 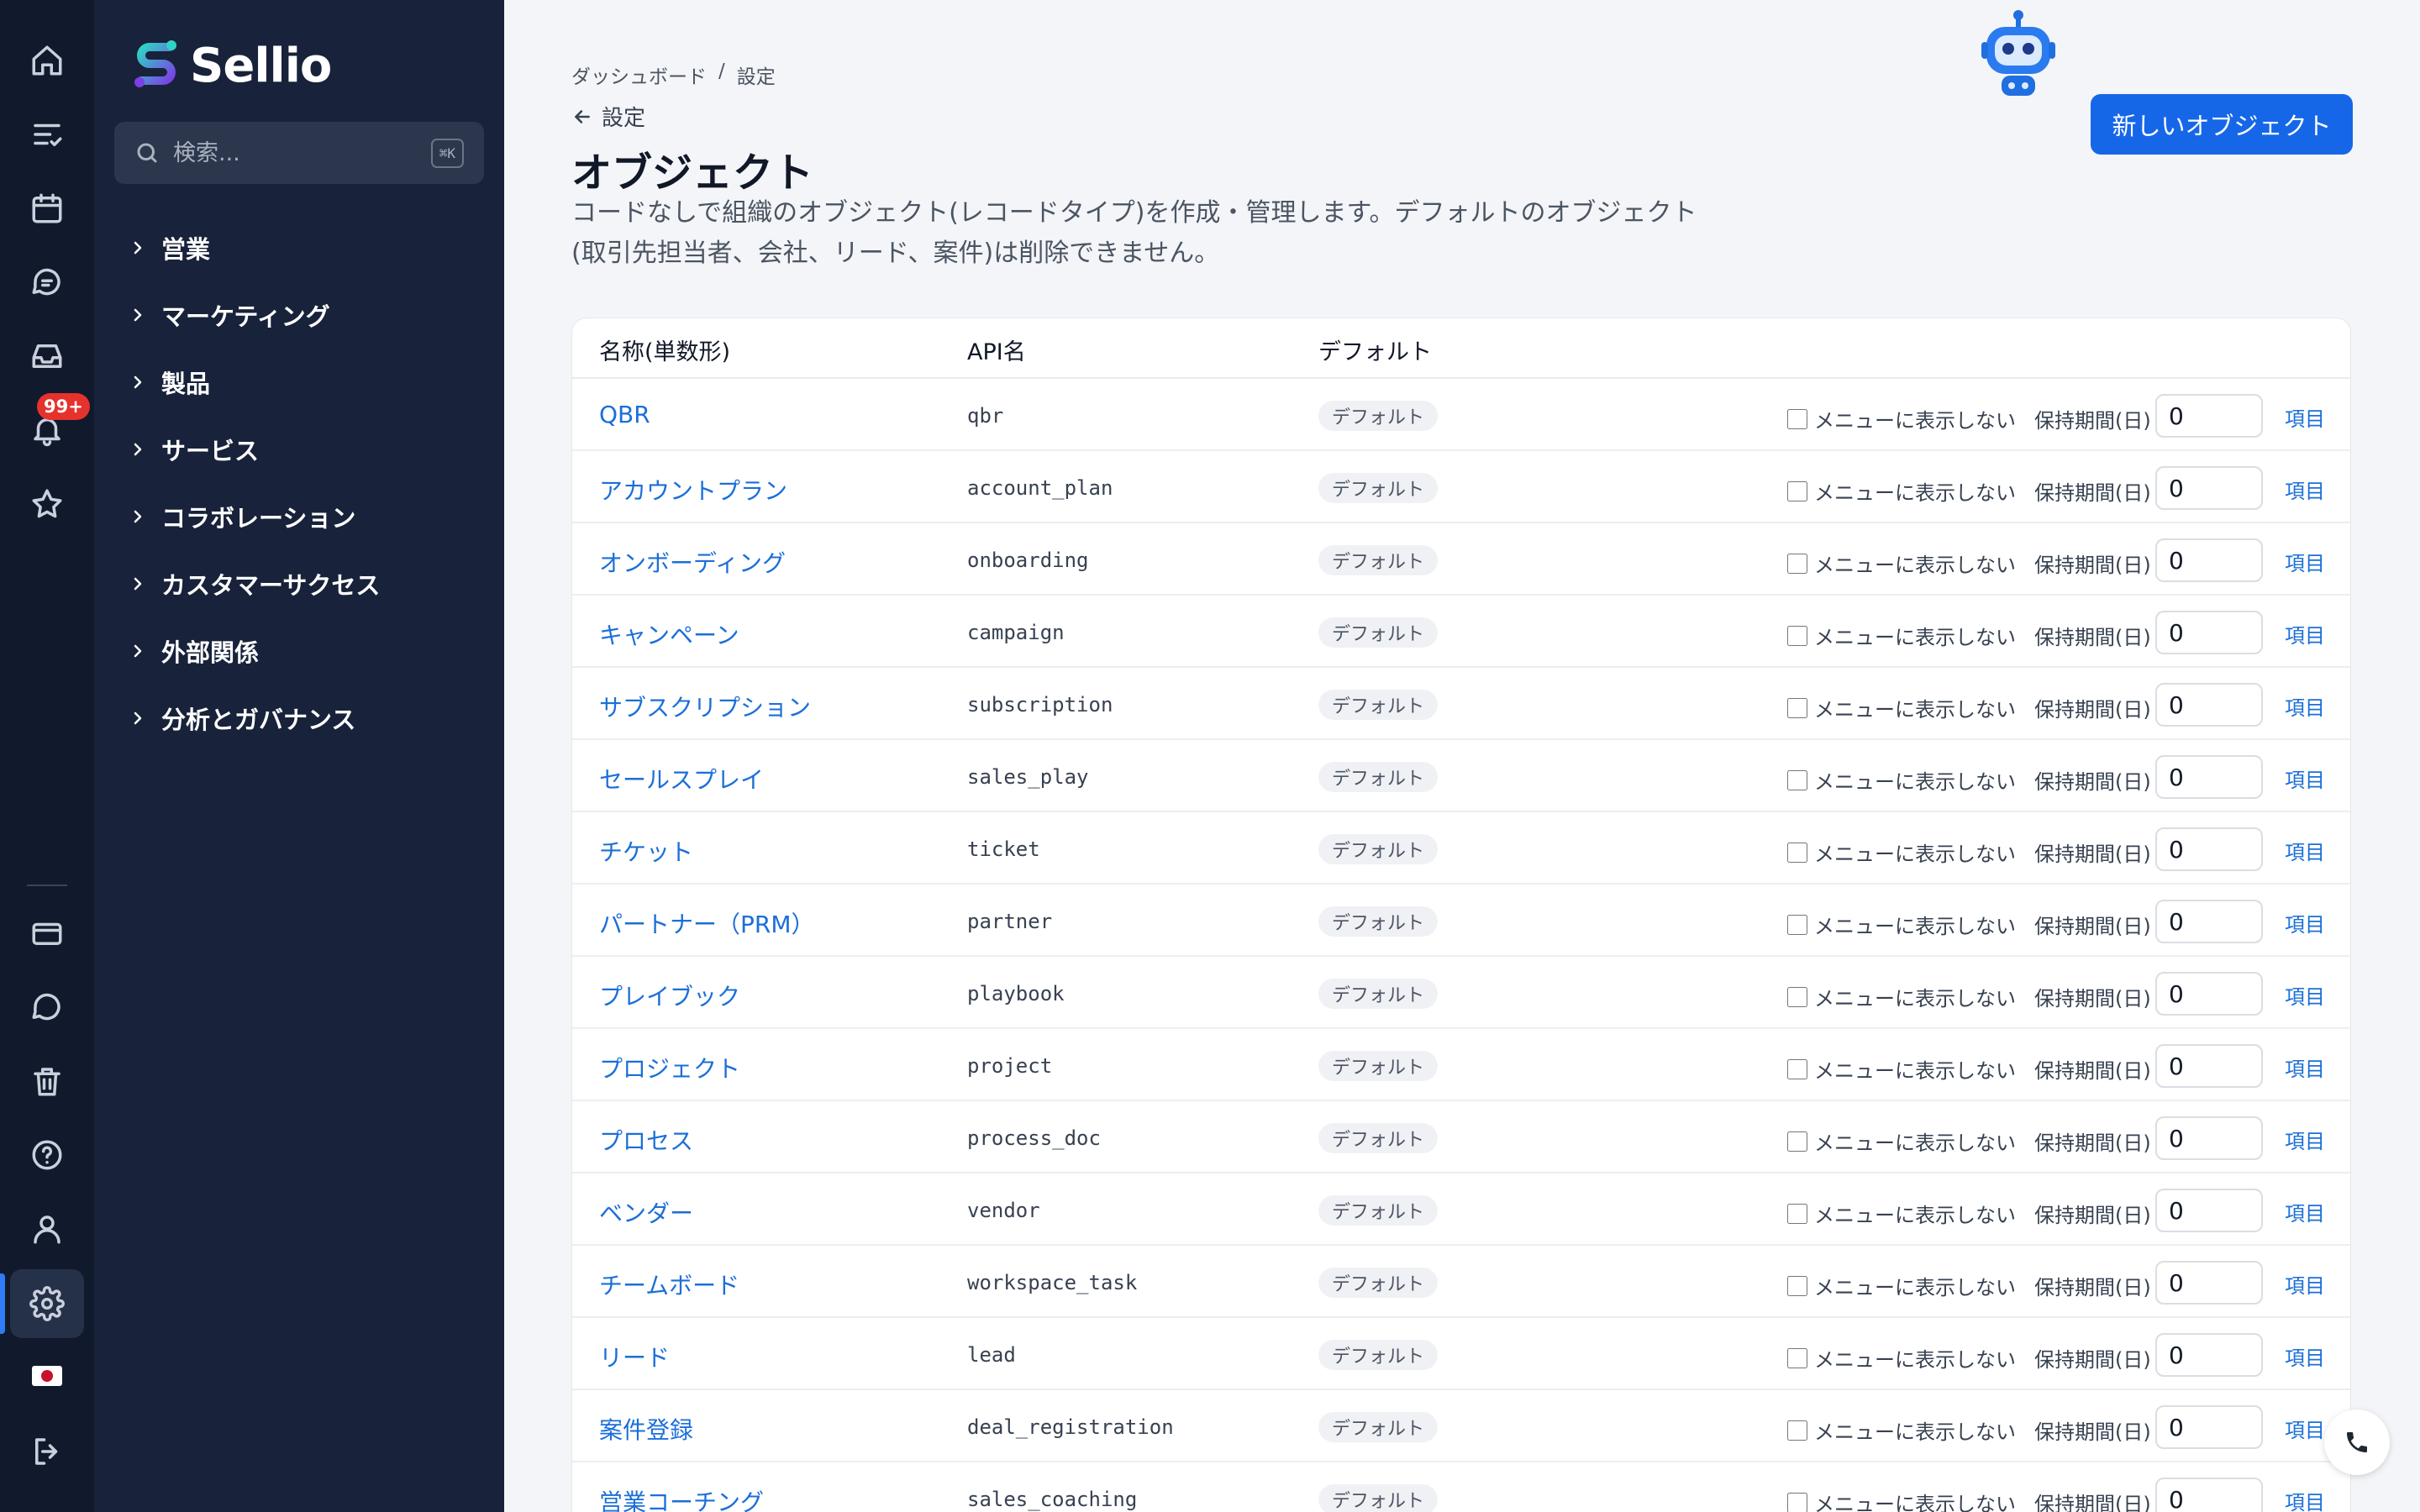 What do you see at coordinates (254, 315) in the screenshot?
I see `nav-item-marketing: マーケティング` at bounding box center [254, 315].